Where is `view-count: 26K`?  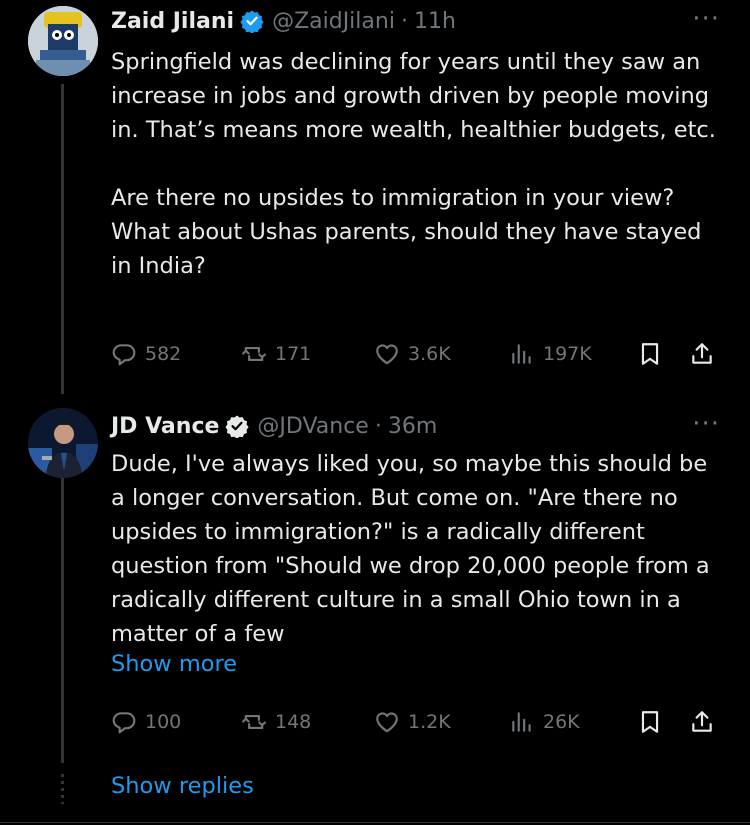
view-count: 26K is located at coordinates (561, 722).